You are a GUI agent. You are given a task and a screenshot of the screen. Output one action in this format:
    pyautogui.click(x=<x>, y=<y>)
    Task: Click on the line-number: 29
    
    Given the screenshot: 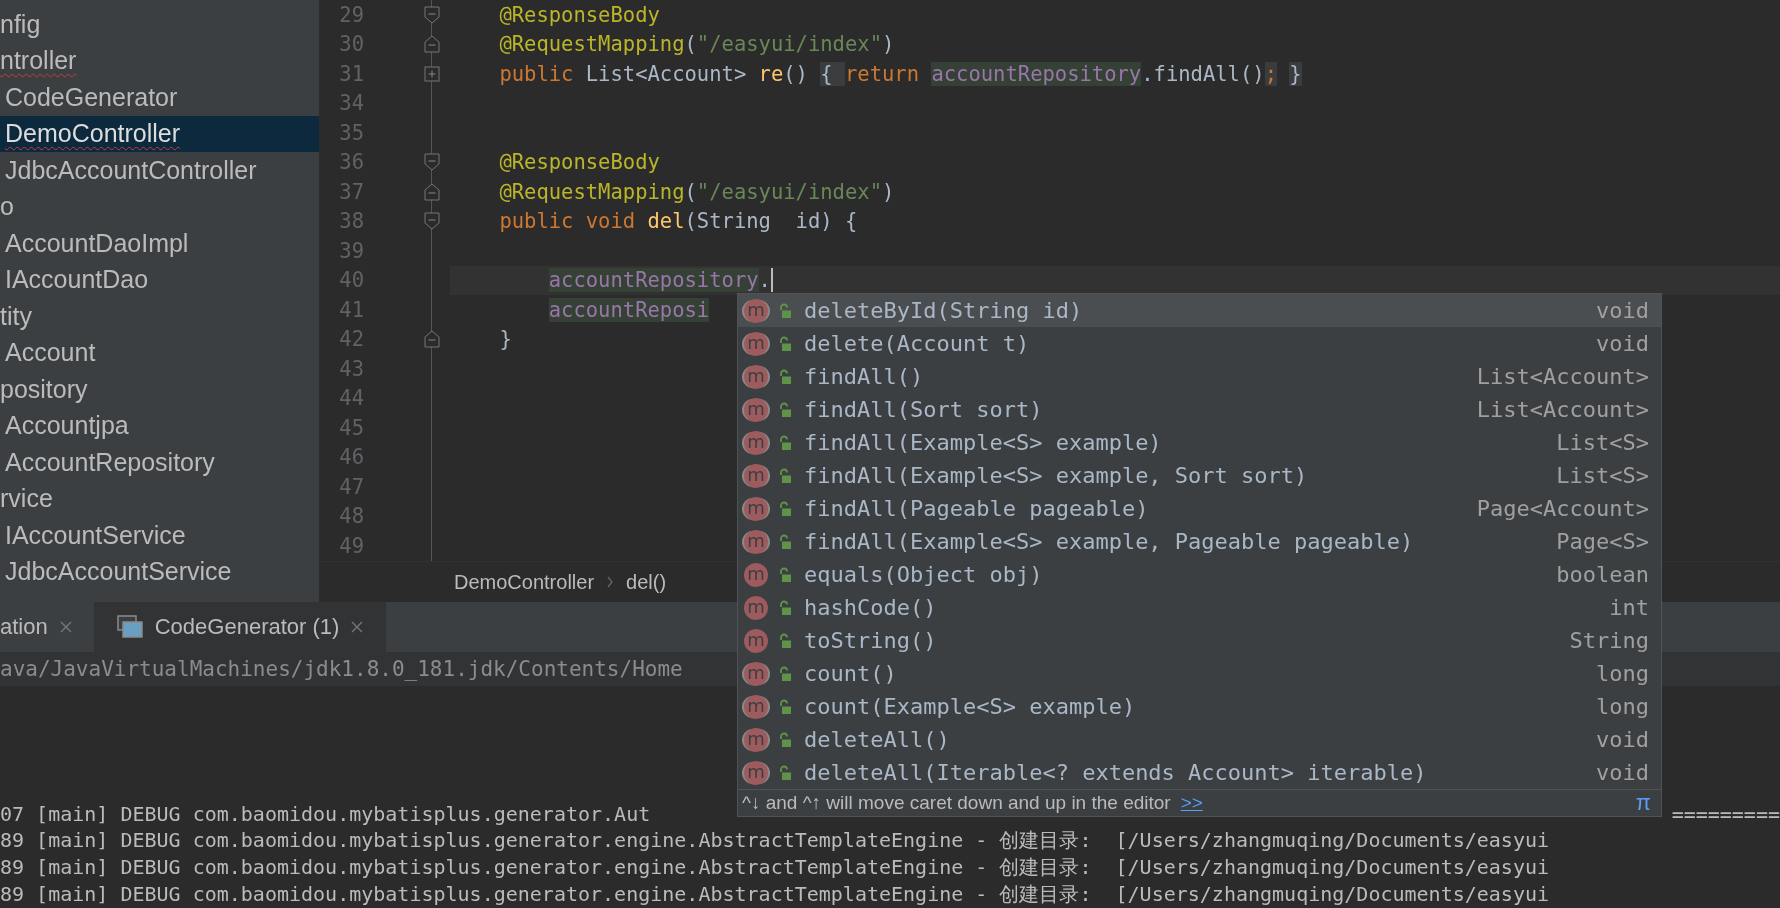 What is the action you would take?
    pyautogui.click(x=351, y=14)
    